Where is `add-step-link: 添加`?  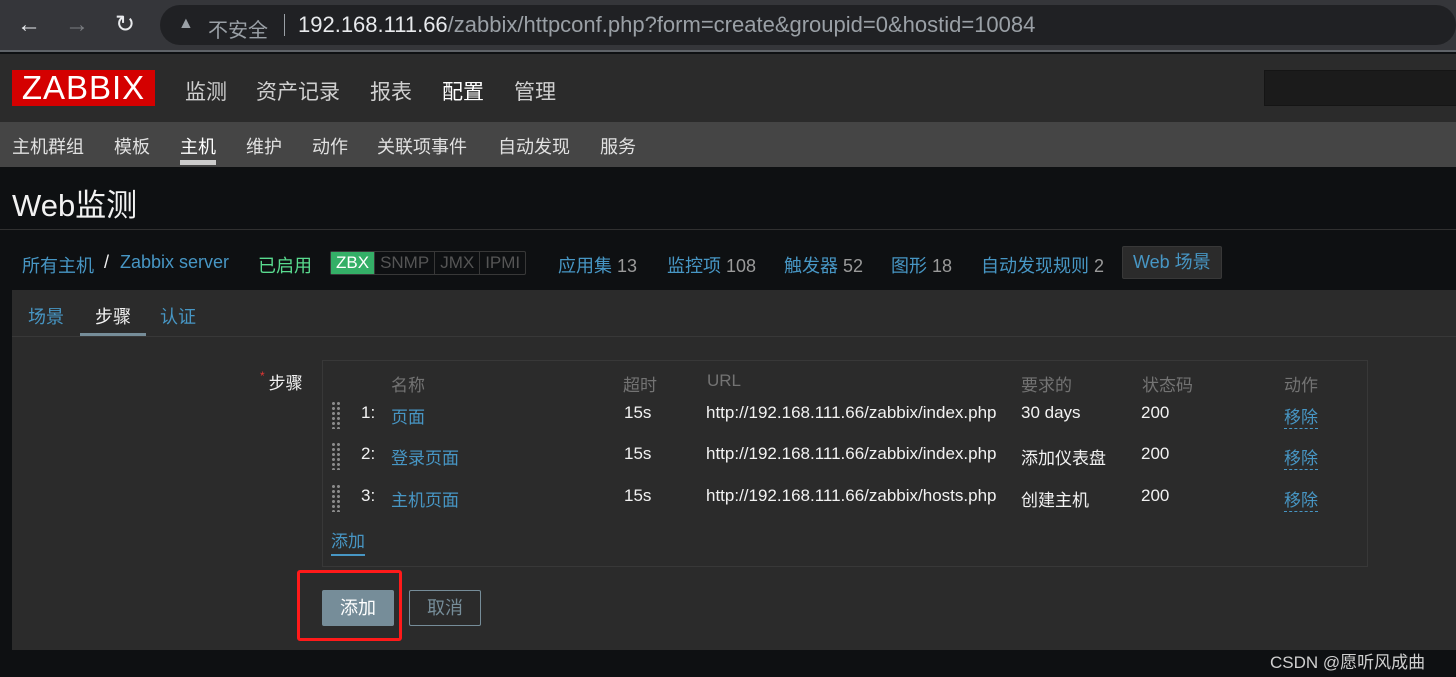
add-step-link: 添加 is located at coordinates (348, 541).